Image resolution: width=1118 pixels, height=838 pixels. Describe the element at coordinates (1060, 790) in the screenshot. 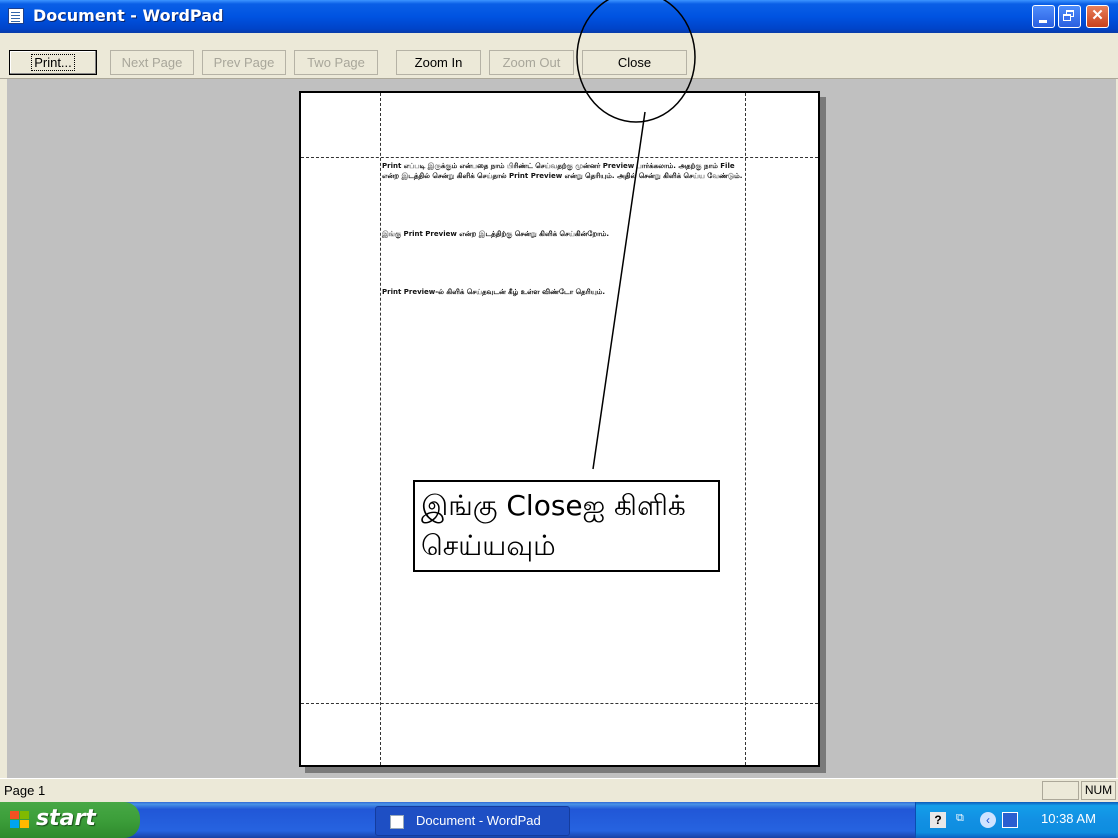

I see `status-panel-empty` at that location.